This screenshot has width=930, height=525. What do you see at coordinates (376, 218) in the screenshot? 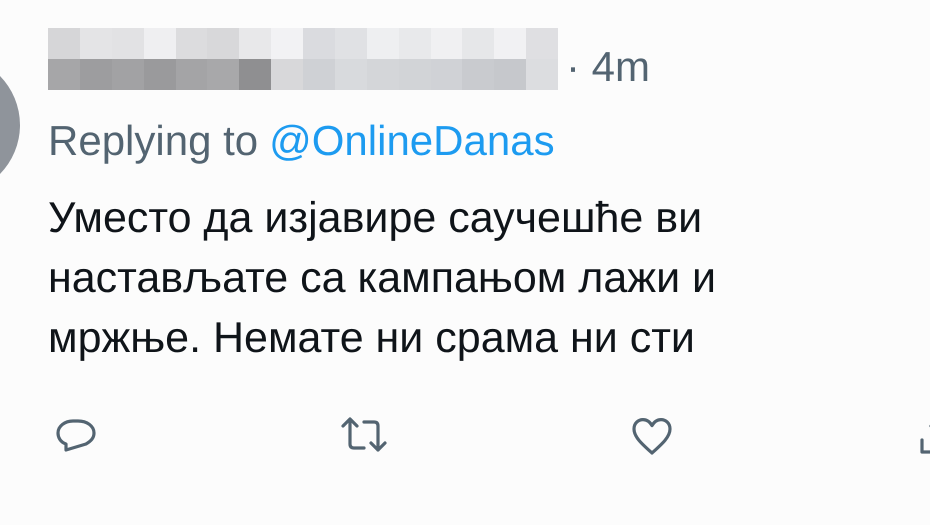
I see `tweet-text-line: Уместо да изјавире саучешће ви` at bounding box center [376, 218].